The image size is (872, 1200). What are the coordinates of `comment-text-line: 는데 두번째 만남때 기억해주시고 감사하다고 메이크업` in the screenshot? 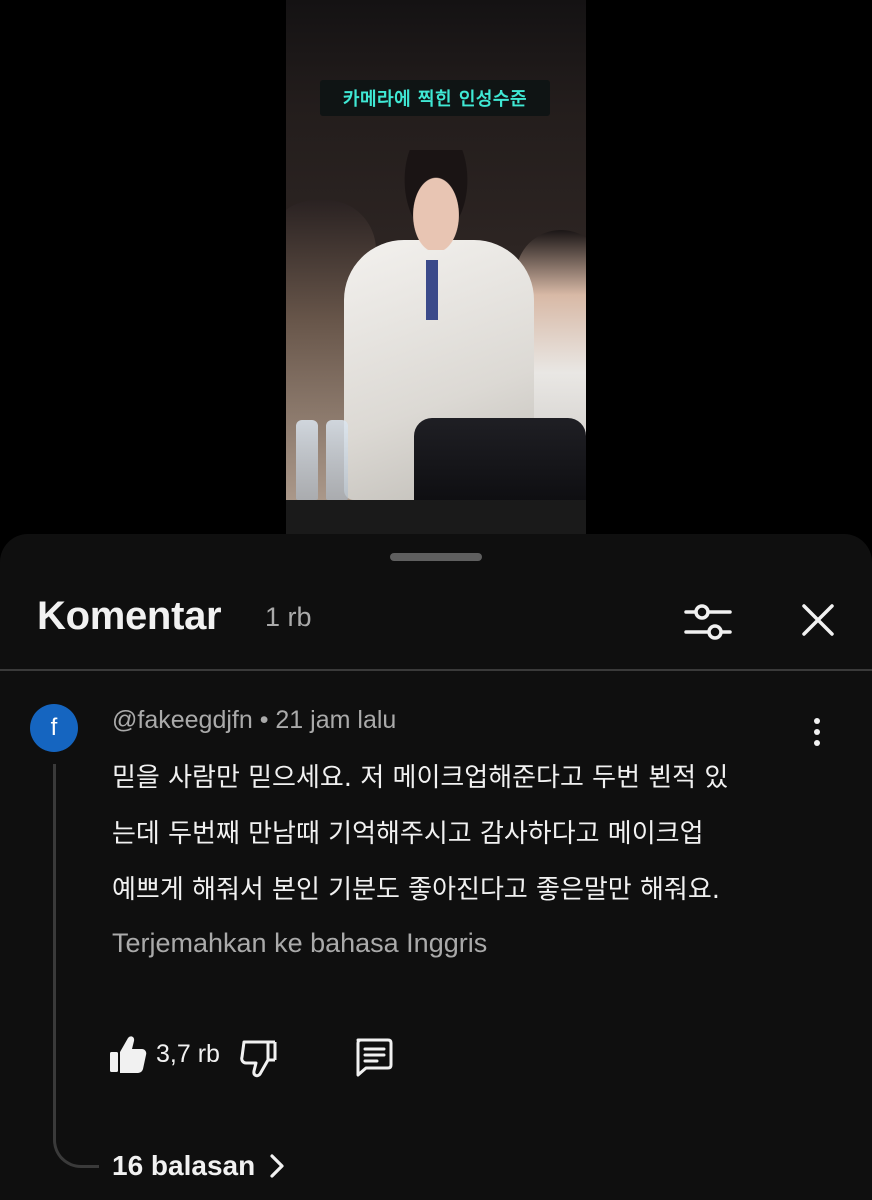 It's located at (408, 834).